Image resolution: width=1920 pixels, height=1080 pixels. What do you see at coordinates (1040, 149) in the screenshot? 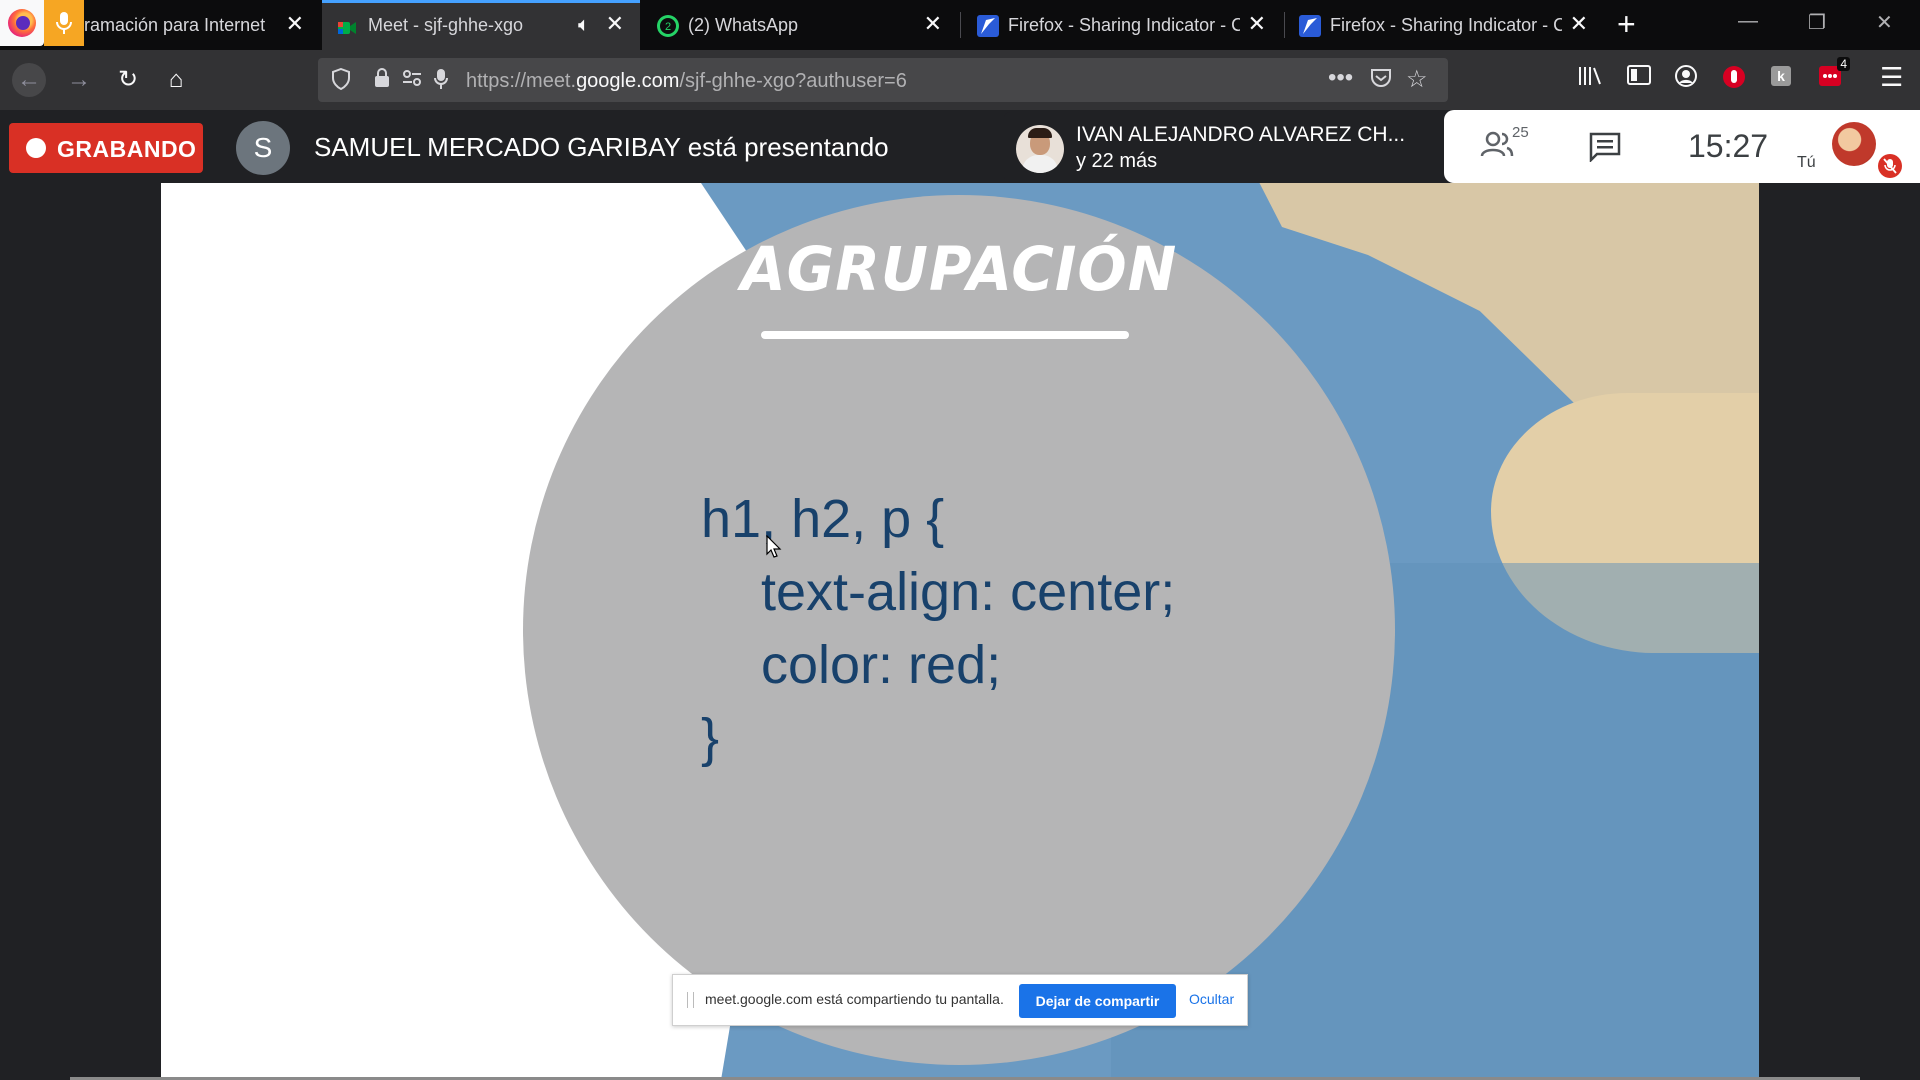
I see `speaker-avatar` at bounding box center [1040, 149].